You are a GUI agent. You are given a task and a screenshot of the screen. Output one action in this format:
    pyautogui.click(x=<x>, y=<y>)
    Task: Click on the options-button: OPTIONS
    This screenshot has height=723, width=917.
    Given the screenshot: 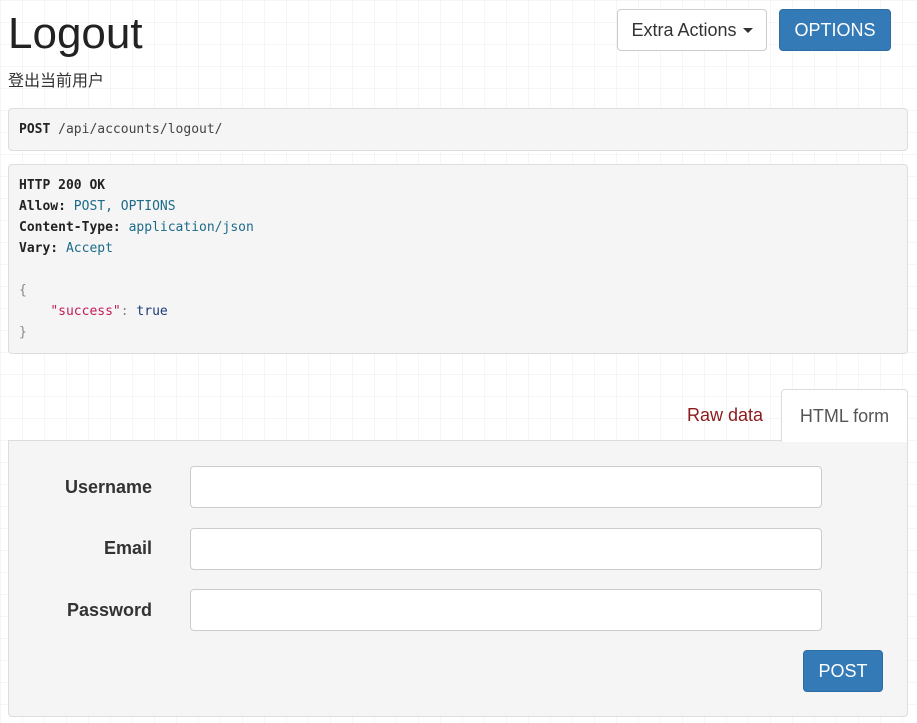 What is the action you would take?
    pyautogui.click(x=835, y=30)
    